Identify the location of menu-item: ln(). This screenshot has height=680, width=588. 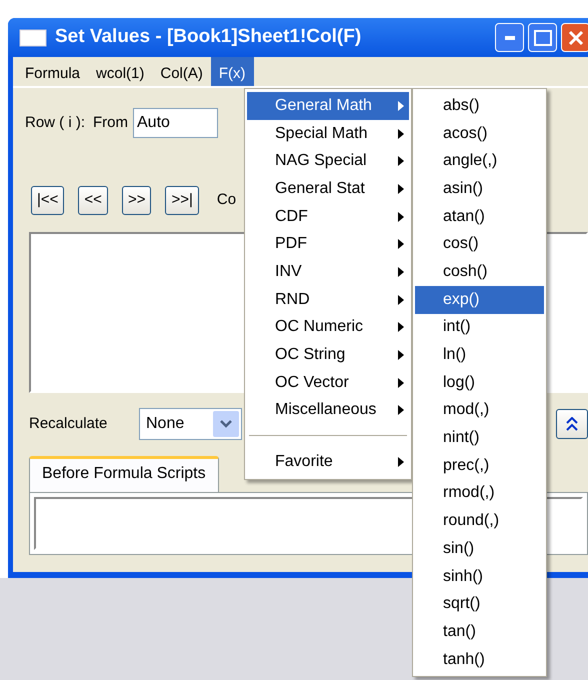
(479, 355).